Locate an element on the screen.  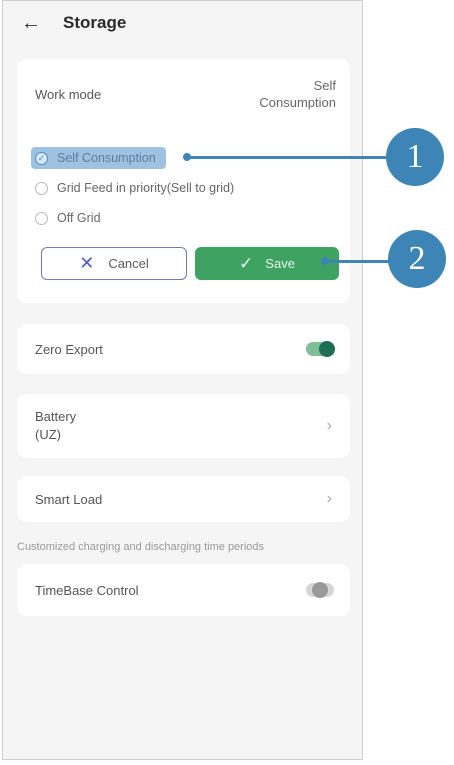
zero-export-toggle is located at coordinates (320, 349).